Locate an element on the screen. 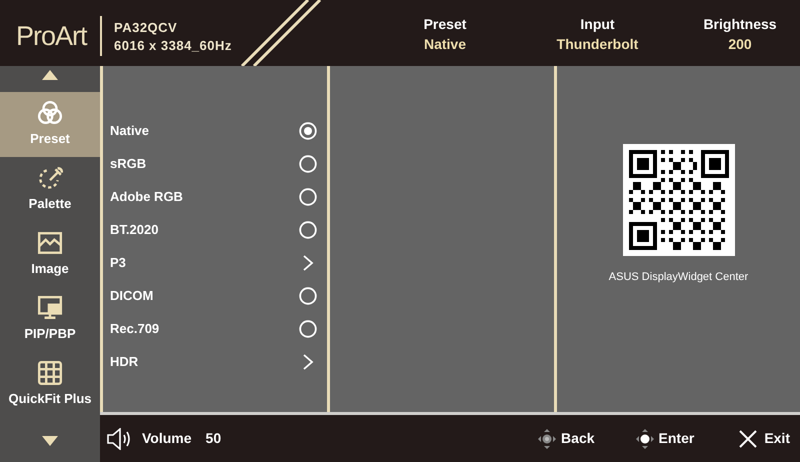  caption-text: ASUS DisplayWidget Center is located at coordinates (678, 277).